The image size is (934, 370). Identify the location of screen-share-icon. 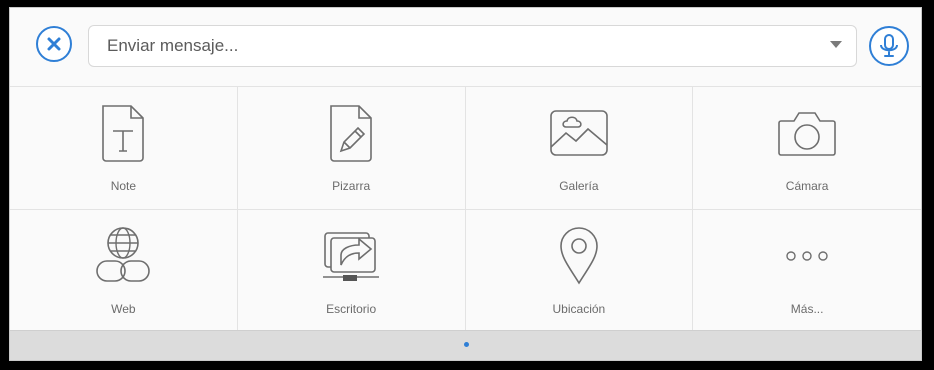
(351, 256).